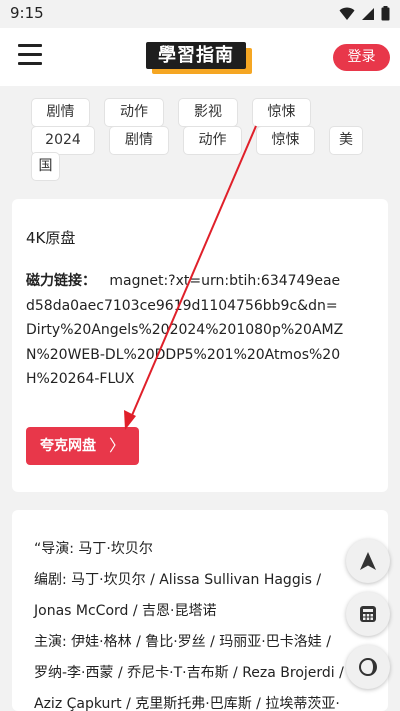 The width and height of the screenshot is (400, 711). What do you see at coordinates (189, 673) in the screenshot?
I see `credits-line: 罗纳-李·西蒙 / 乔尼卡·T·吉布斯 / Reza Brojerdi /` at bounding box center [189, 673].